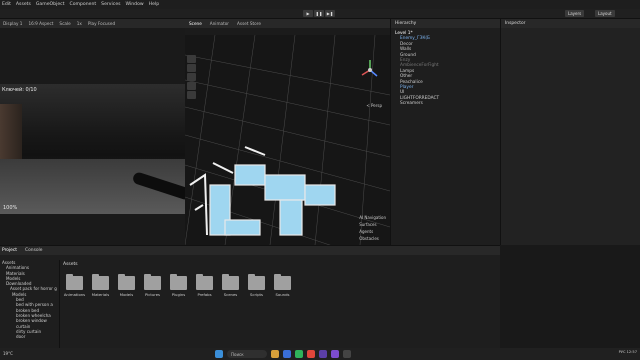 The height and width of the screenshot is (360, 640). I want to click on menu-assets: Assets, so click(23, 4).